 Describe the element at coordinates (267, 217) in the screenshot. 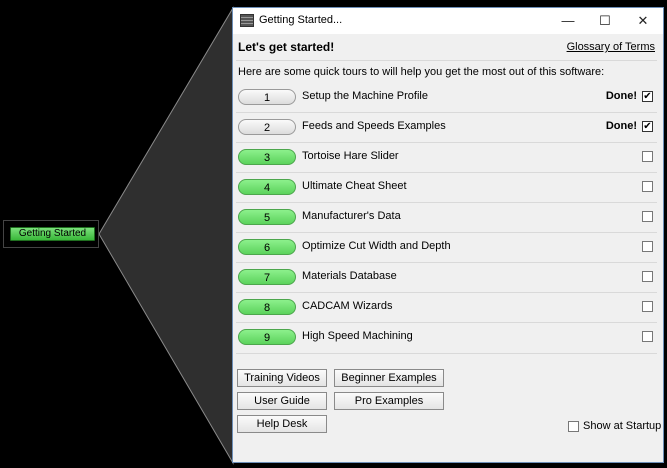

I see `tour-5-button: 5` at that location.